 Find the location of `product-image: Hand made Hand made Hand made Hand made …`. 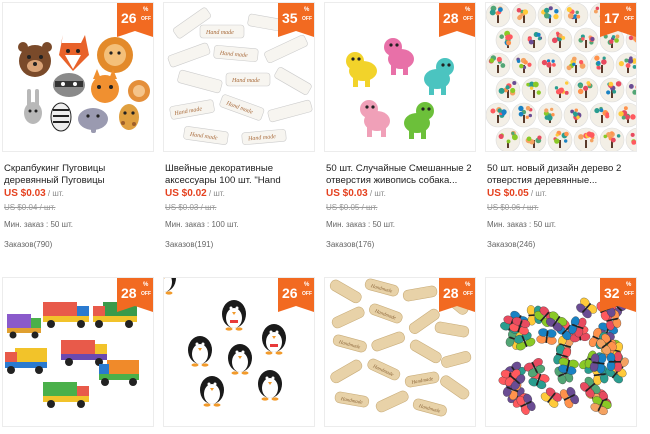

product-image: Hand made Hand made Hand made Hand made … is located at coordinates (239, 77).